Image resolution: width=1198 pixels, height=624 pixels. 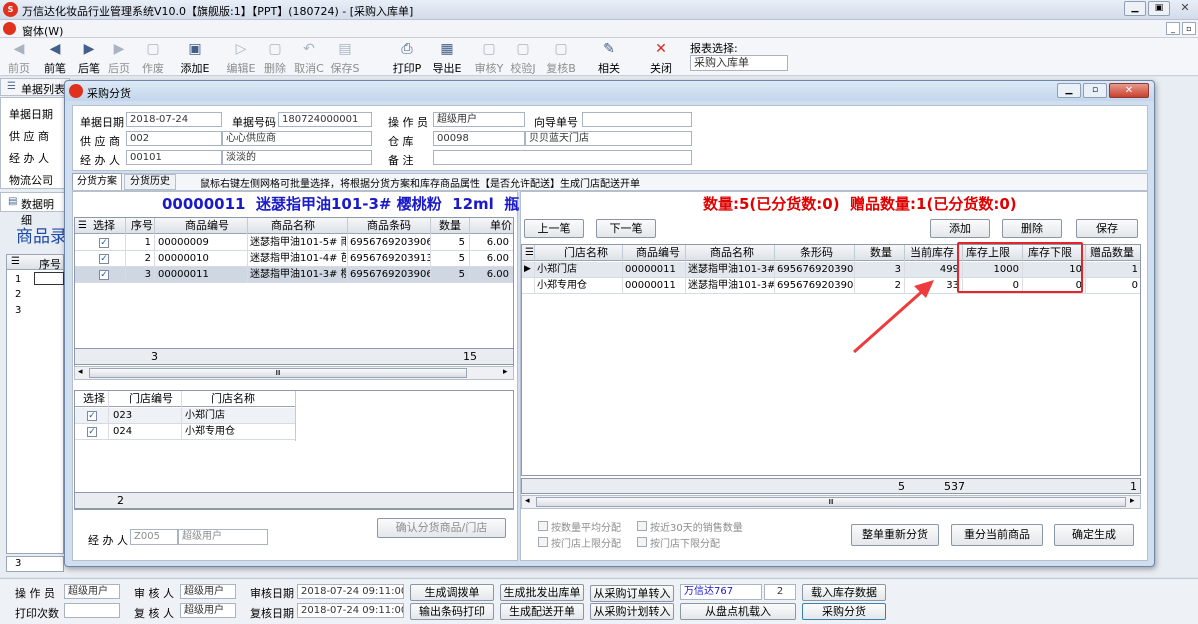 What do you see at coordinates (275, 63) in the screenshot?
I see `toolbar-item-8: ▢删除D` at bounding box center [275, 63].